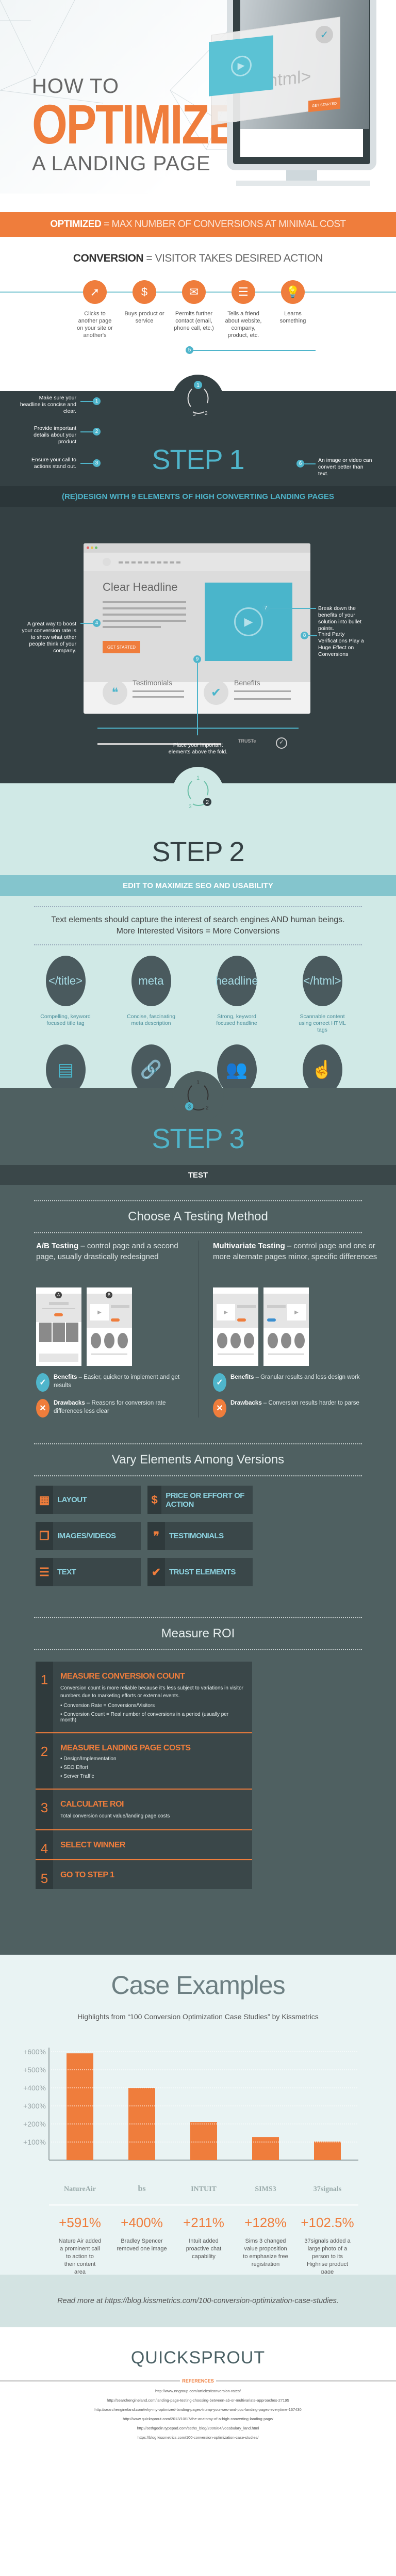  I want to click on case-description: to emphasize free, so click(265, 2256).